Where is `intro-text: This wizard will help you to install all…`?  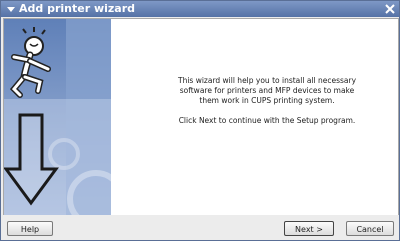
intro-text: This wizard will help you to install all… is located at coordinates (267, 90).